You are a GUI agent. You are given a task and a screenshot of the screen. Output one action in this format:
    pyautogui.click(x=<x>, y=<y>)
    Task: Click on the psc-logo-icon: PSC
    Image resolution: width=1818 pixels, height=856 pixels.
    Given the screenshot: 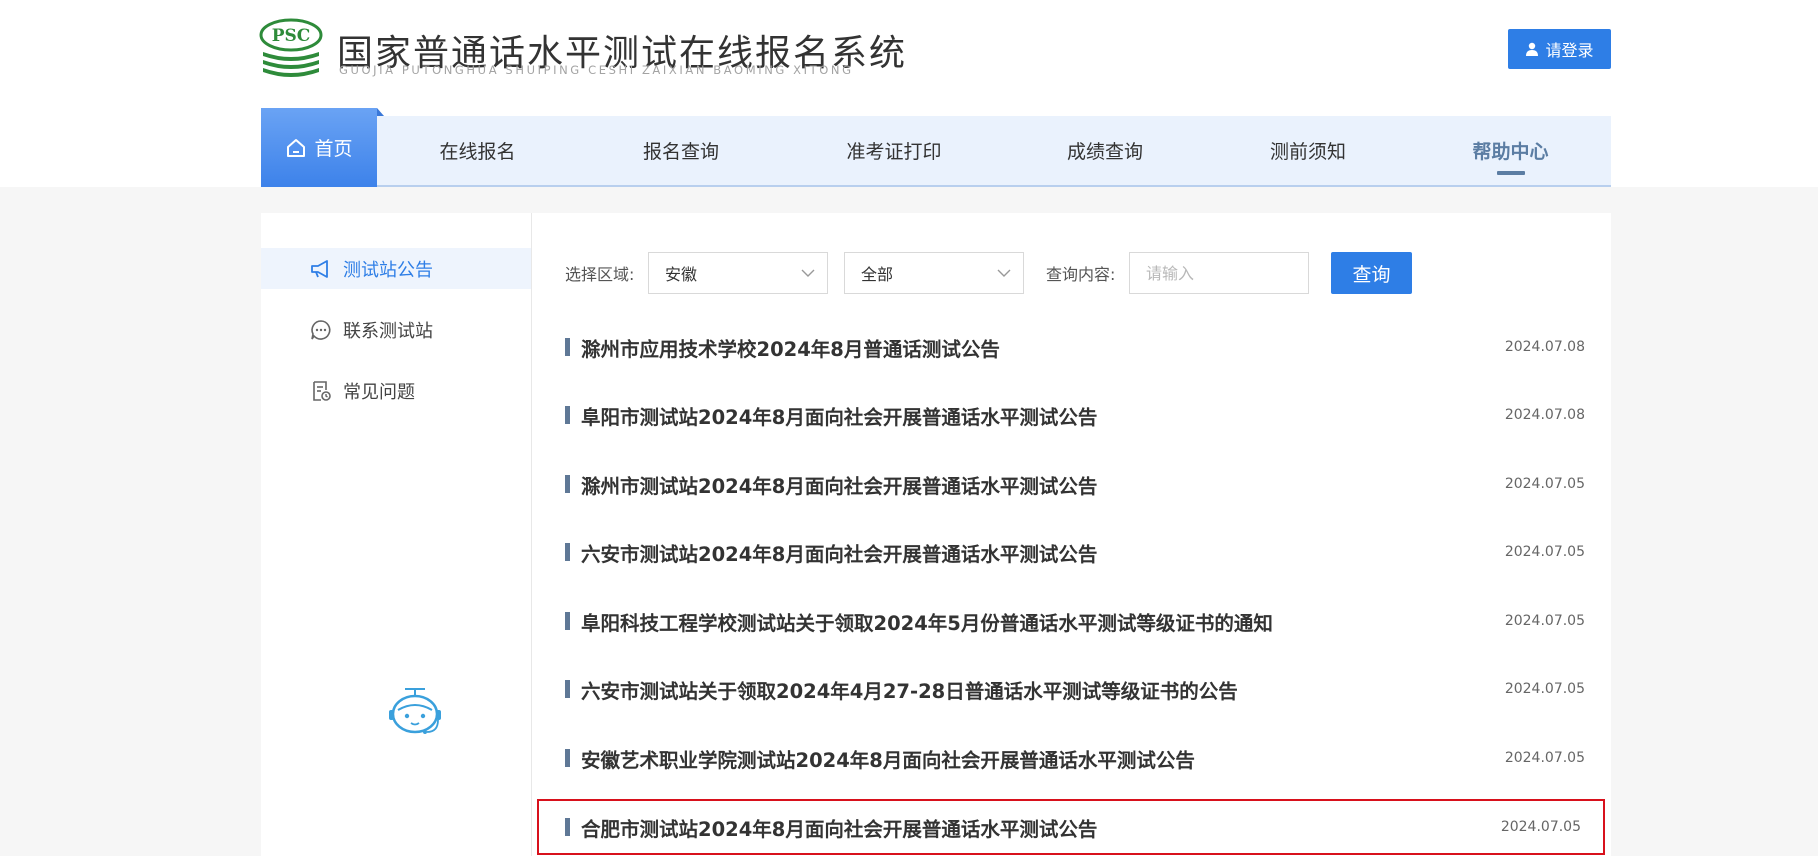 What is the action you would take?
    pyautogui.click(x=291, y=47)
    